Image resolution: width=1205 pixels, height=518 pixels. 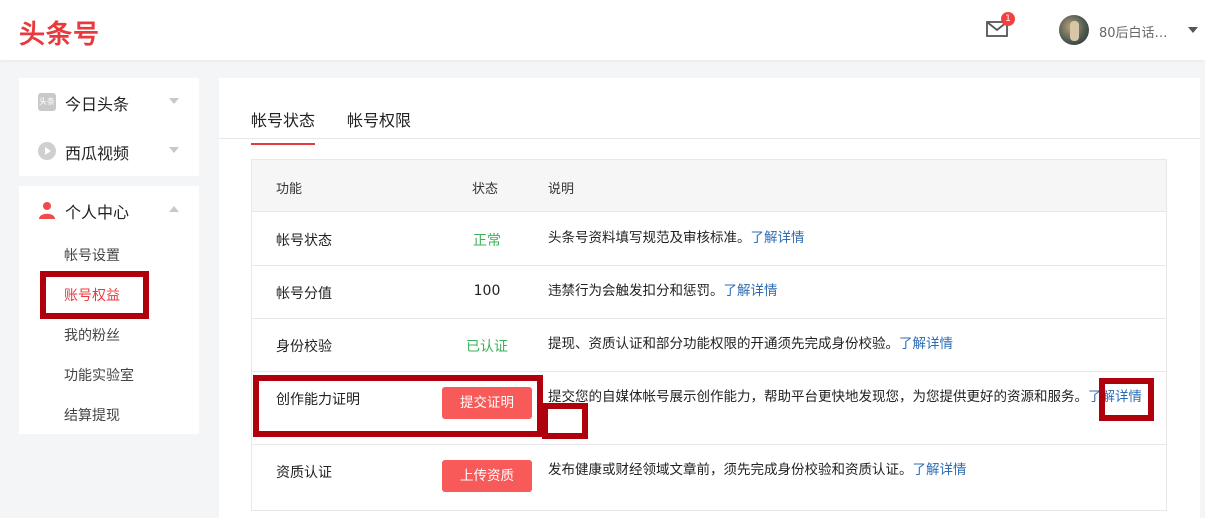 I want to click on row-status: 已认证, so click(x=487, y=347).